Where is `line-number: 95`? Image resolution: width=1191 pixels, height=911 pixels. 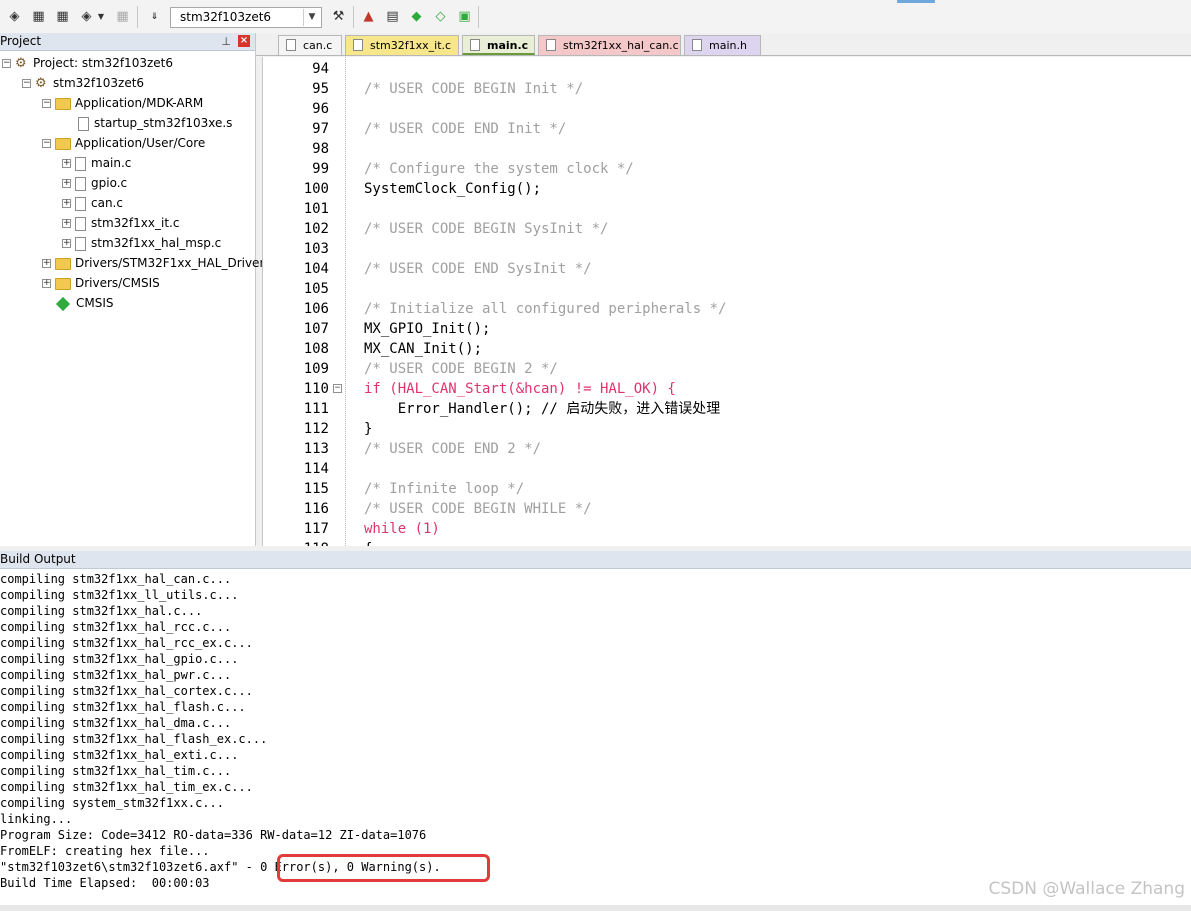 line-number: 95 is located at coordinates (320, 89).